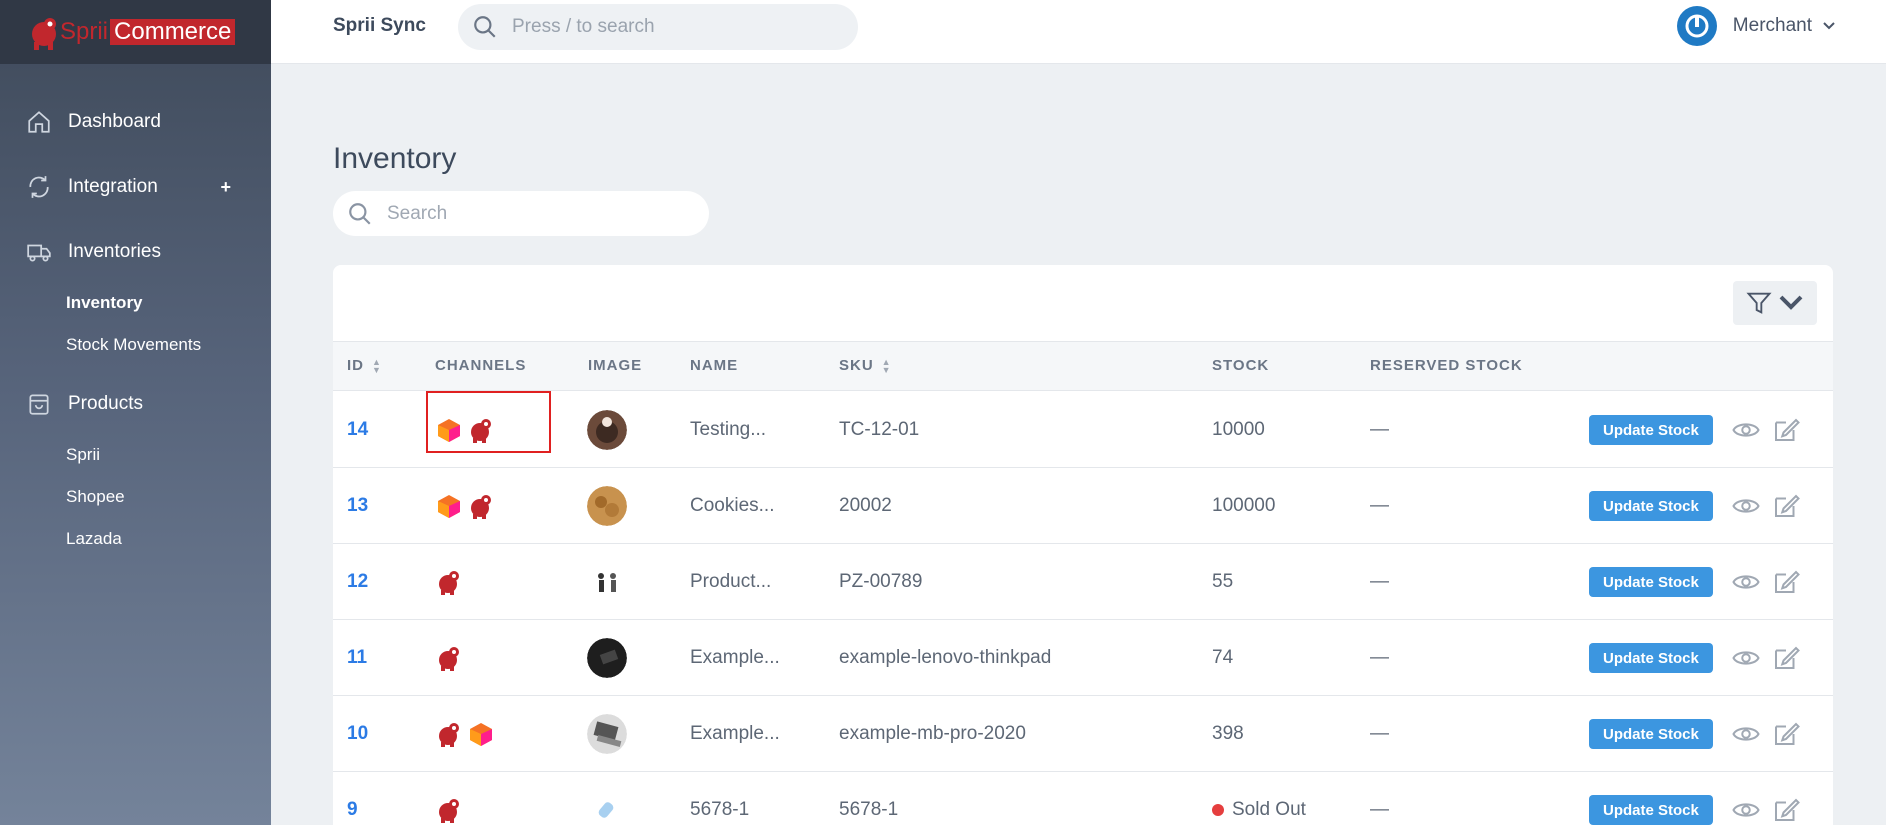 This screenshot has height=825, width=1886. What do you see at coordinates (583, 26) in the screenshot?
I see `global-search-placeholder: Press / to search` at bounding box center [583, 26].